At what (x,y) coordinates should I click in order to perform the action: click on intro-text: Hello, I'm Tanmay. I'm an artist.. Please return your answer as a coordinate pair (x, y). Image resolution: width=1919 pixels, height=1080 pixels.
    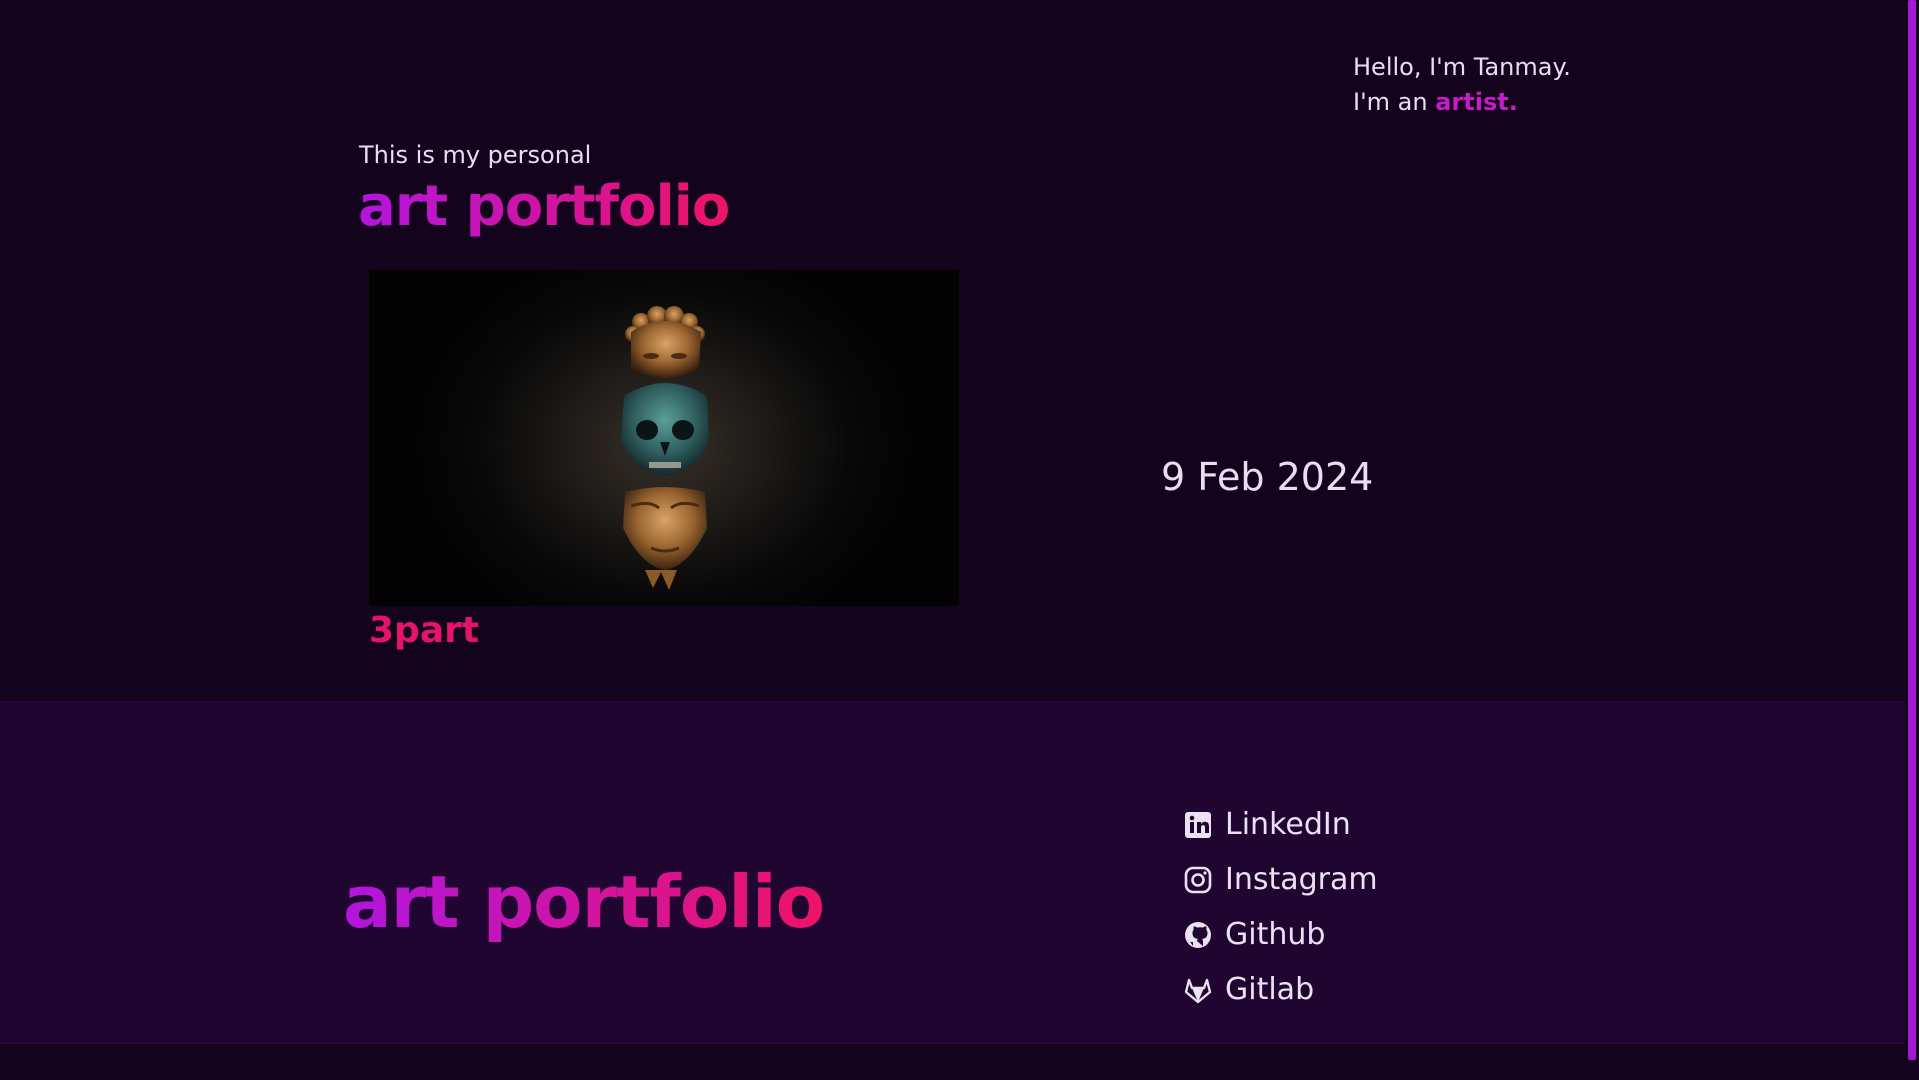
    Looking at the image, I should click on (1462, 85).